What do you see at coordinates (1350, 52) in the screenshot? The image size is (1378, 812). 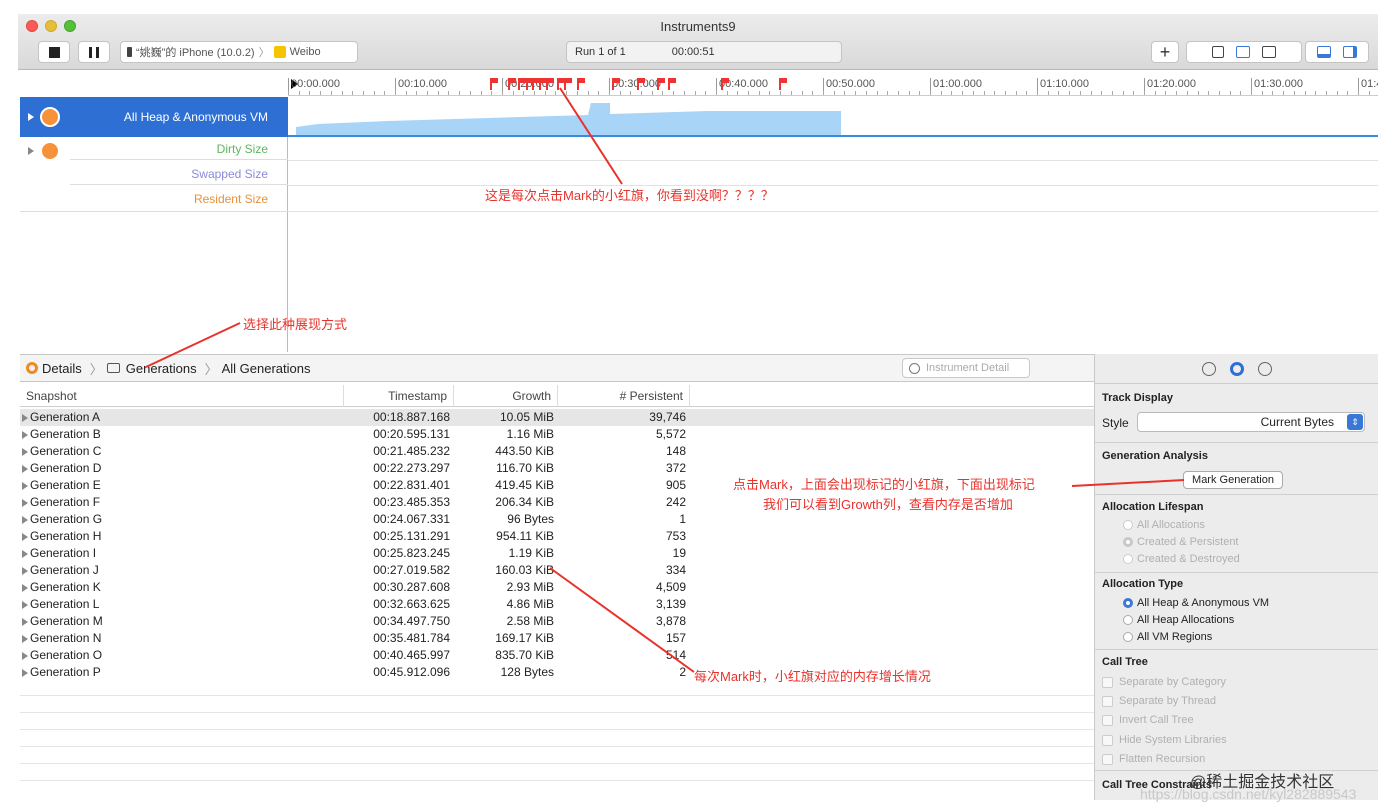 I see `right-panel-icon` at bounding box center [1350, 52].